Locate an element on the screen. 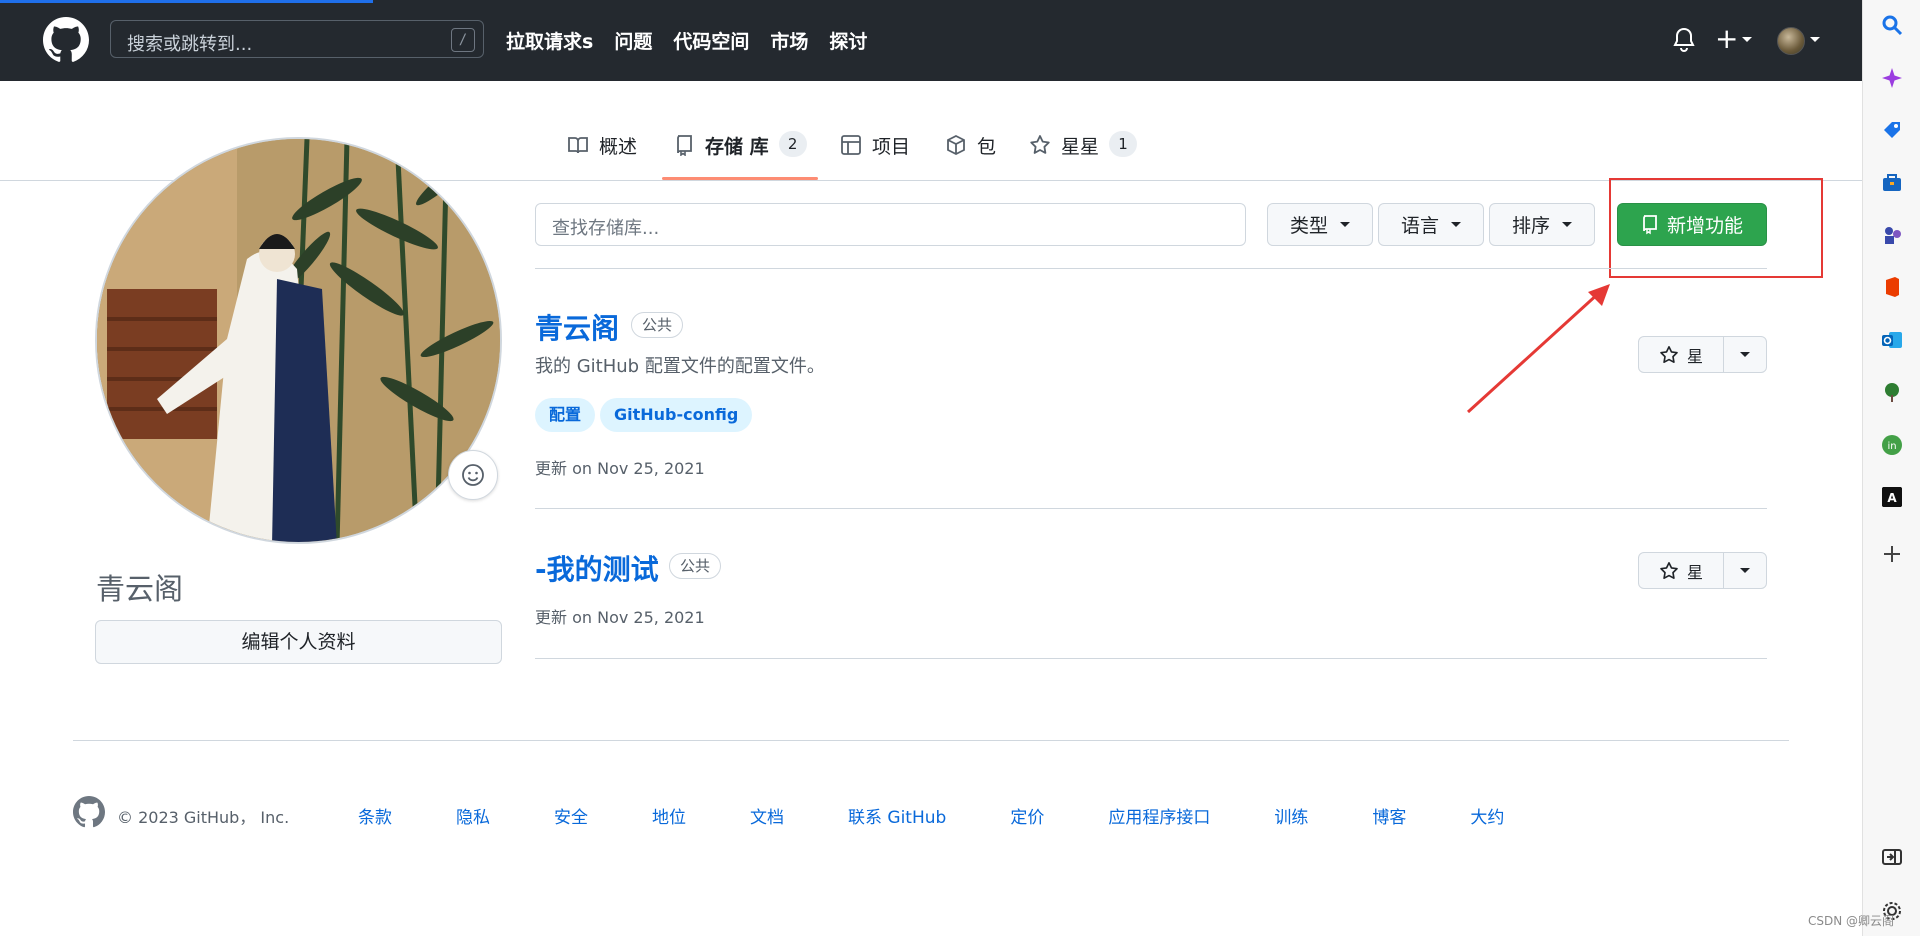 This screenshot has height=936, width=1920. tab-packages-label: 包 is located at coordinates (987, 147).